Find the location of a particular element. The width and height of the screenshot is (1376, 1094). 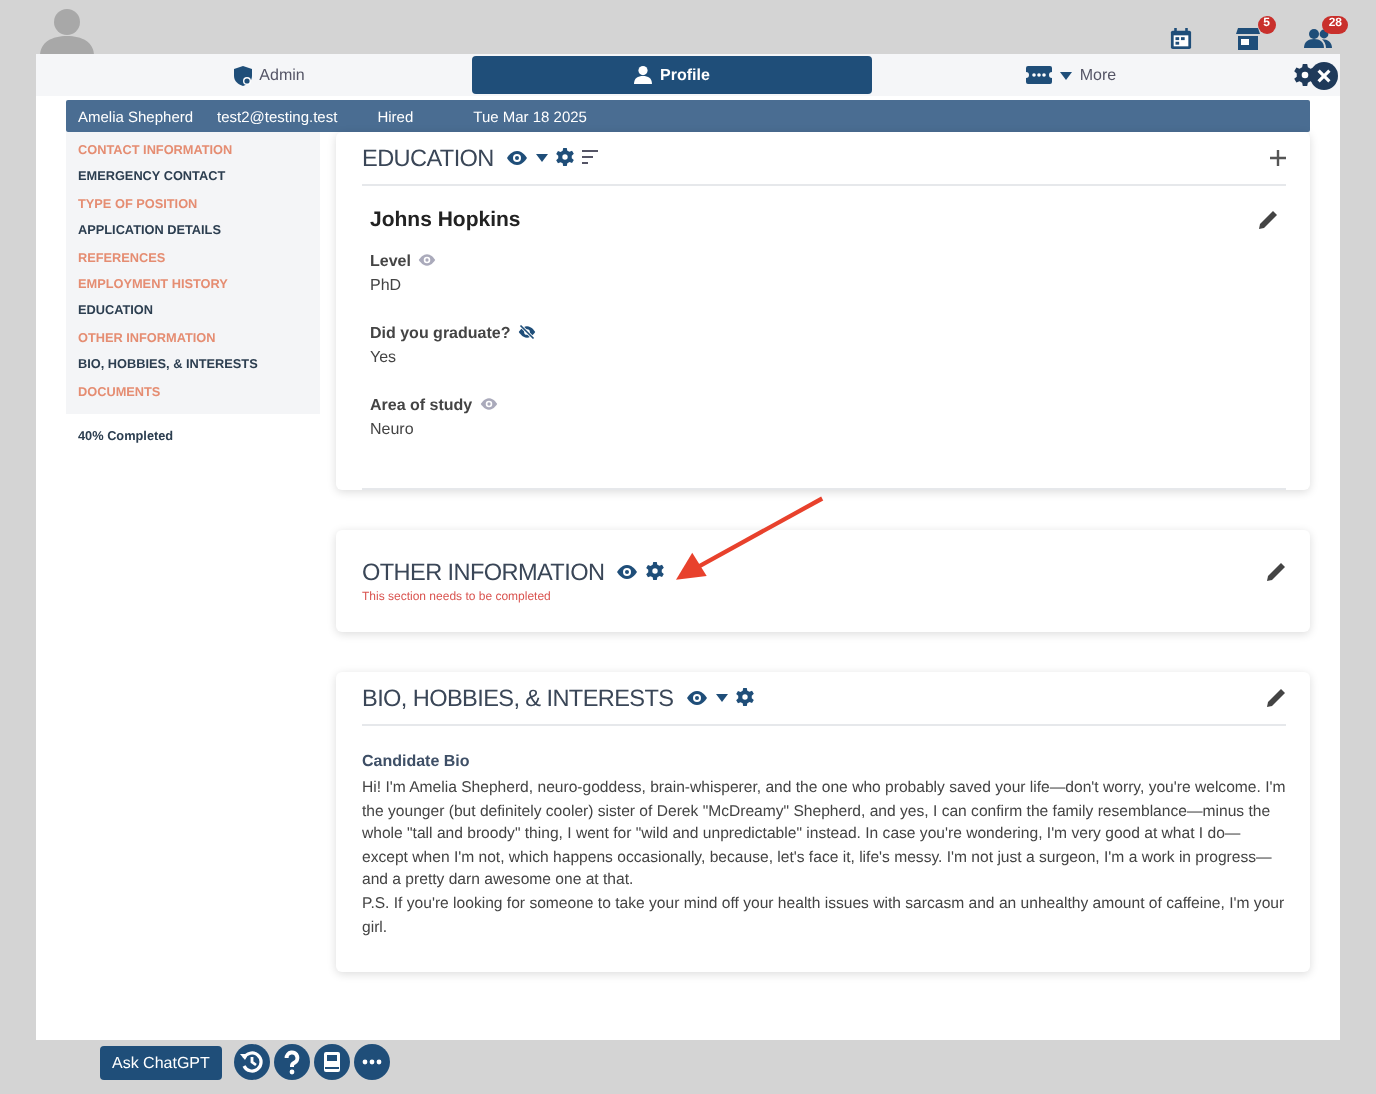

book-icon is located at coordinates (331, 1062).